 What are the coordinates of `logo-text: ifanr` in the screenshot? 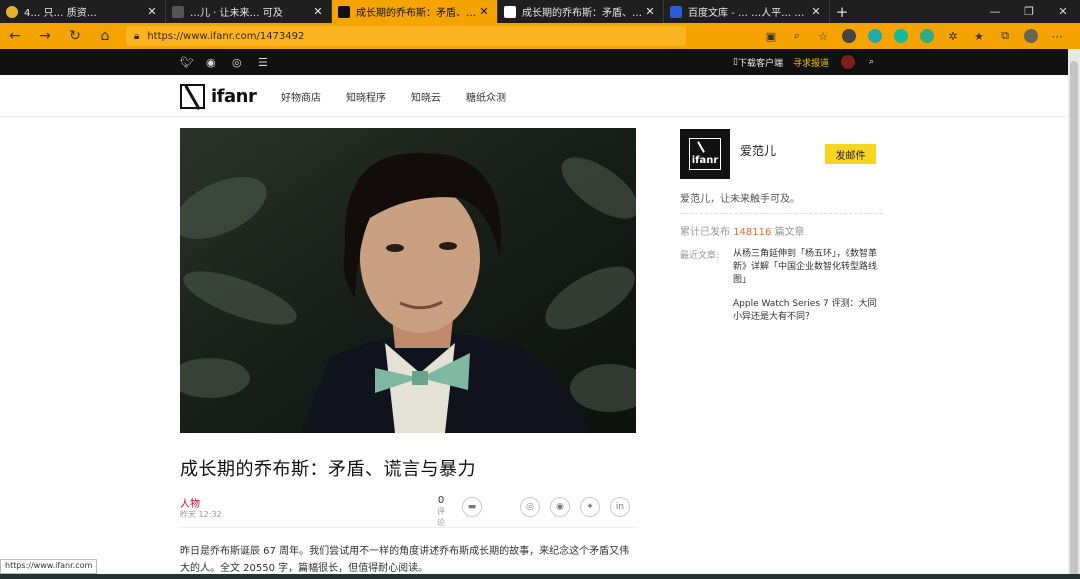 It's located at (234, 96).